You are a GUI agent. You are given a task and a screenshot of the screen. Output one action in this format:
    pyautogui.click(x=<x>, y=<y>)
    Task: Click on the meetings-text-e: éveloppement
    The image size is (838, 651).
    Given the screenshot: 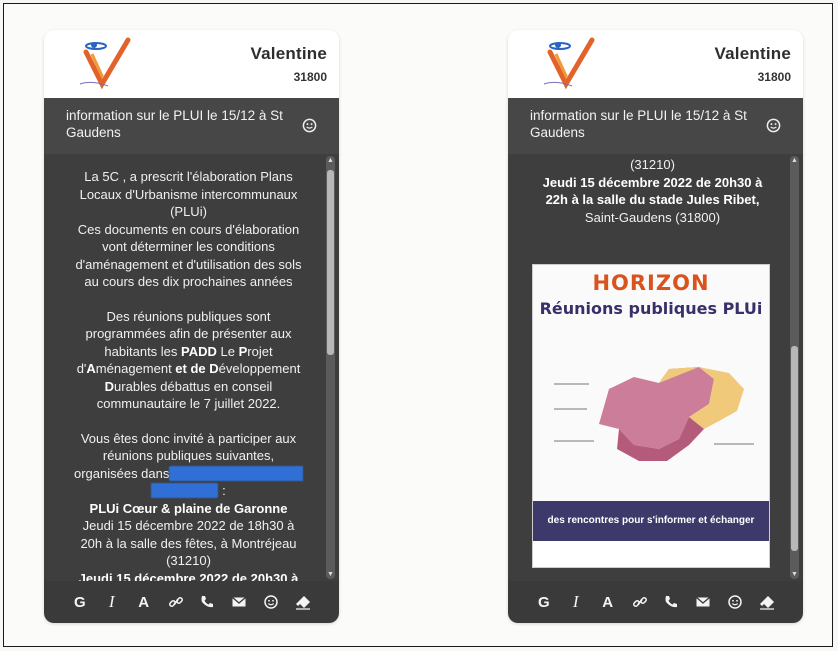 What is the action you would take?
    pyautogui.click(x=259, y=368)
    